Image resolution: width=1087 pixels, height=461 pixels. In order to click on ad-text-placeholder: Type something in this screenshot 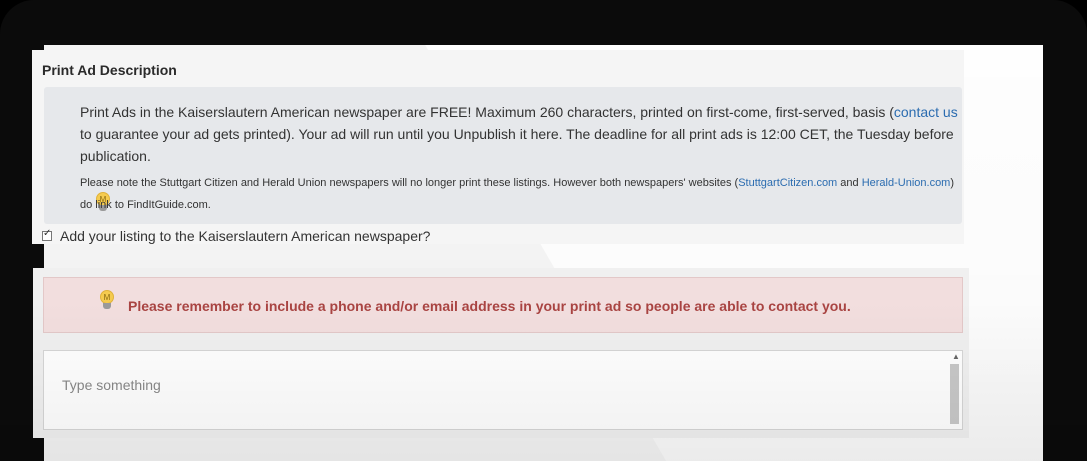, I will do `click(111, 385)`.